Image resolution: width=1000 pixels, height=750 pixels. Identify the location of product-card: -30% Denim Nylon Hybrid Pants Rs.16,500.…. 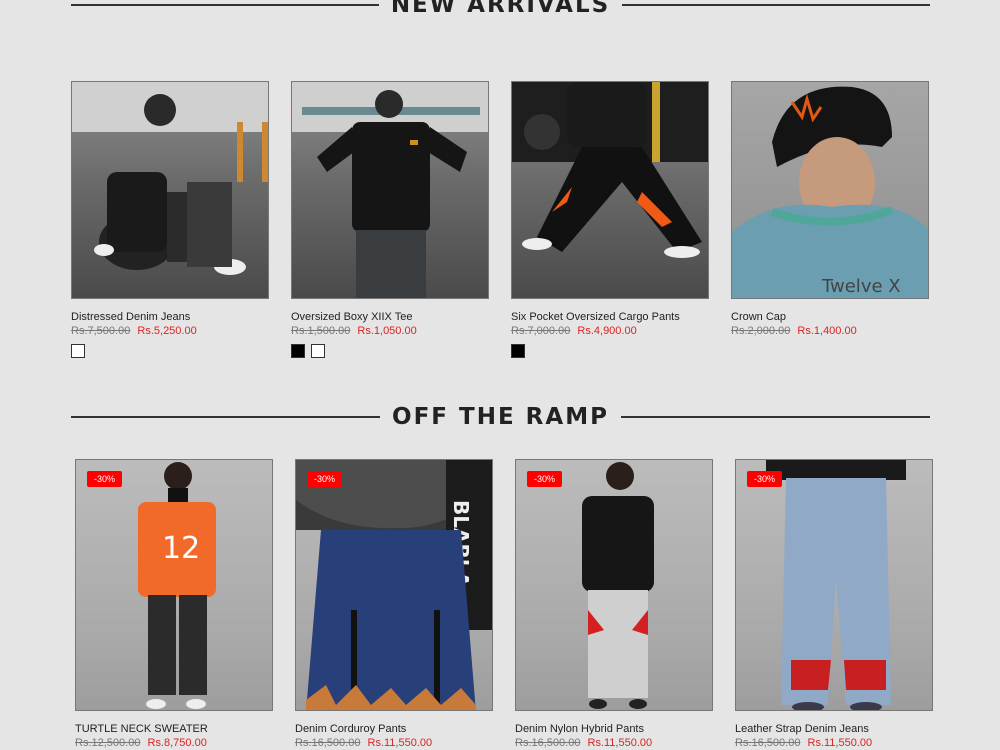
(614, 604).